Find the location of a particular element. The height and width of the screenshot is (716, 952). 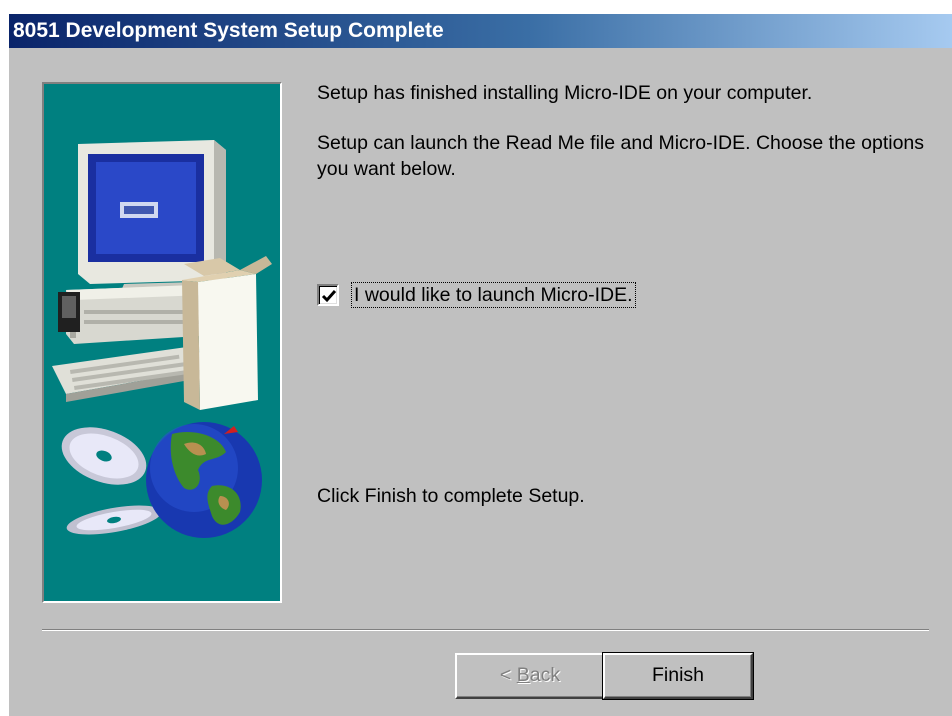

launch-option: I would like to launch Micro-IDE. is located at coordinates (476, 295).